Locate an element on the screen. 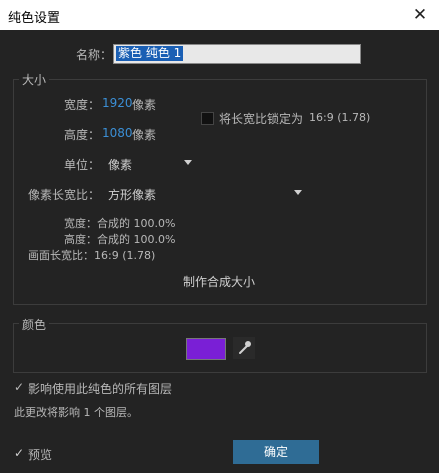  lock-aspect-checkbox is located at coordinates (207, 118).